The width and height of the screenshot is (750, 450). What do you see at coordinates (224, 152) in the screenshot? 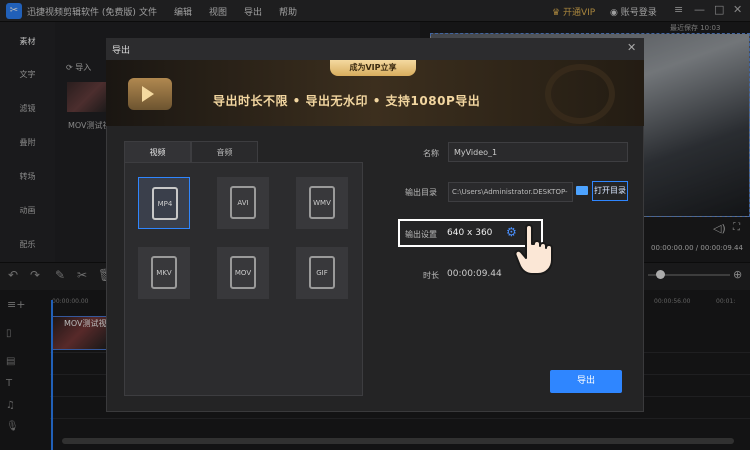
I see `tab-audio: 音频` at bounding box center [224, 152].